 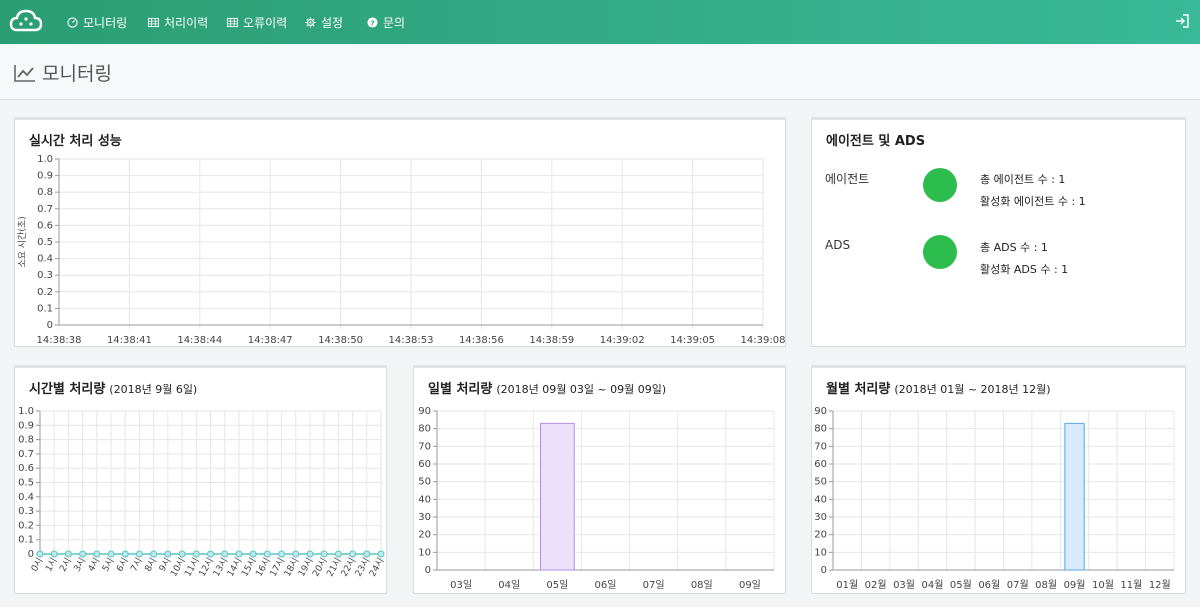 What do you see at coordinates (129, 340) in the screenshot?
I see `x-tick-label: 14:38:41` at bounding box center [129, 340].